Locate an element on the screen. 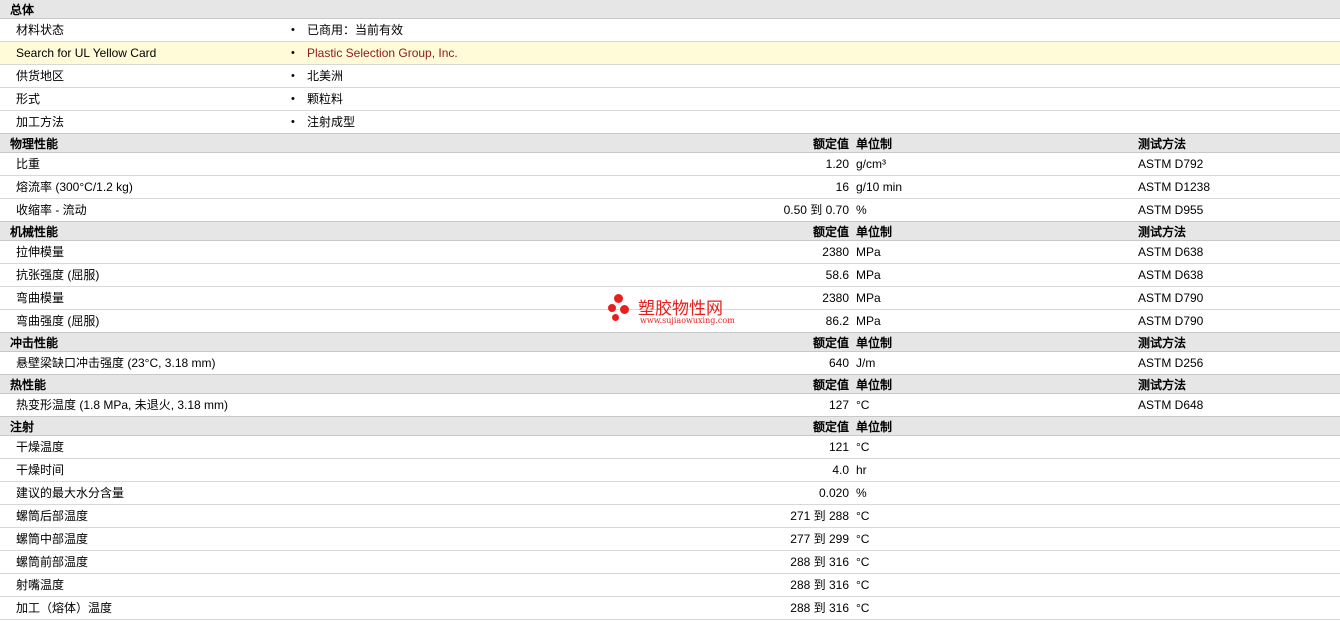  nominal-value: 0.020 is located at coordinates (833, 493).